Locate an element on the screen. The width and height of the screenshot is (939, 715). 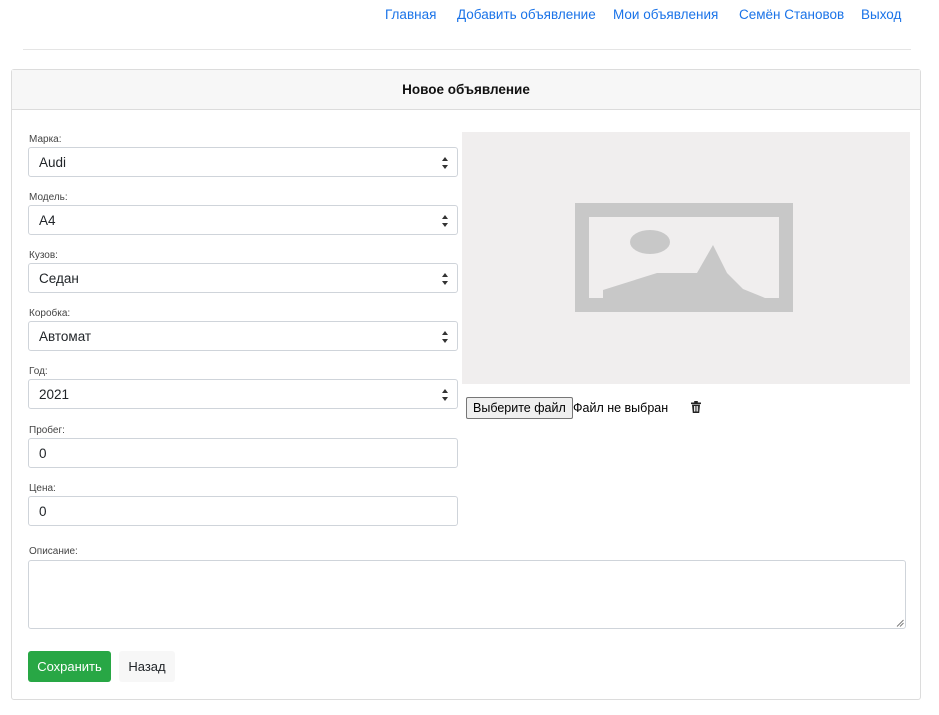
price-label: Цена: is located at coordinates (42, 488).